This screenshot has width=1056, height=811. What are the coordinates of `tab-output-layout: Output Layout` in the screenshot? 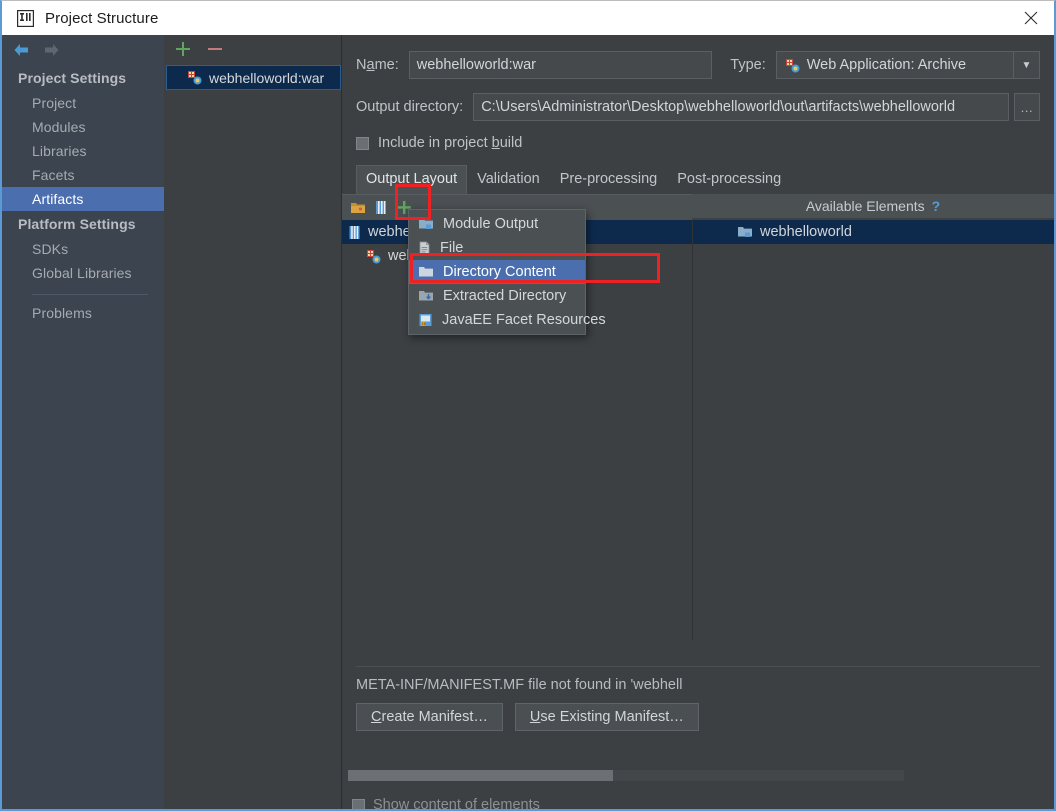 It's located at (412, 179).